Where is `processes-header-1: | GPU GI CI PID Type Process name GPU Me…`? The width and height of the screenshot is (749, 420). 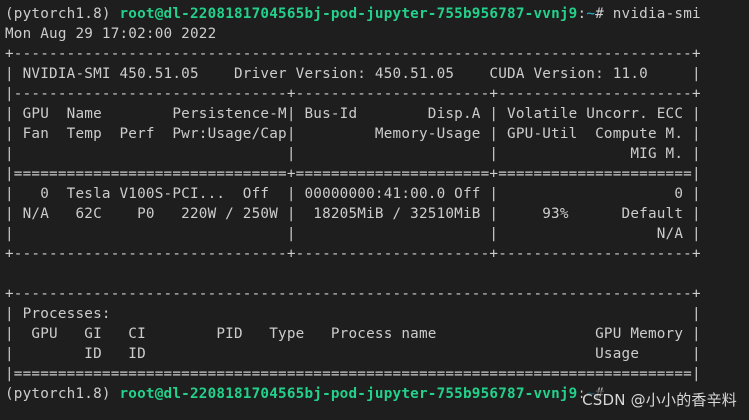 processes-header-1: | GPU GI CI PID Type Process name GPU Me… is located at coordinates (353, 334).